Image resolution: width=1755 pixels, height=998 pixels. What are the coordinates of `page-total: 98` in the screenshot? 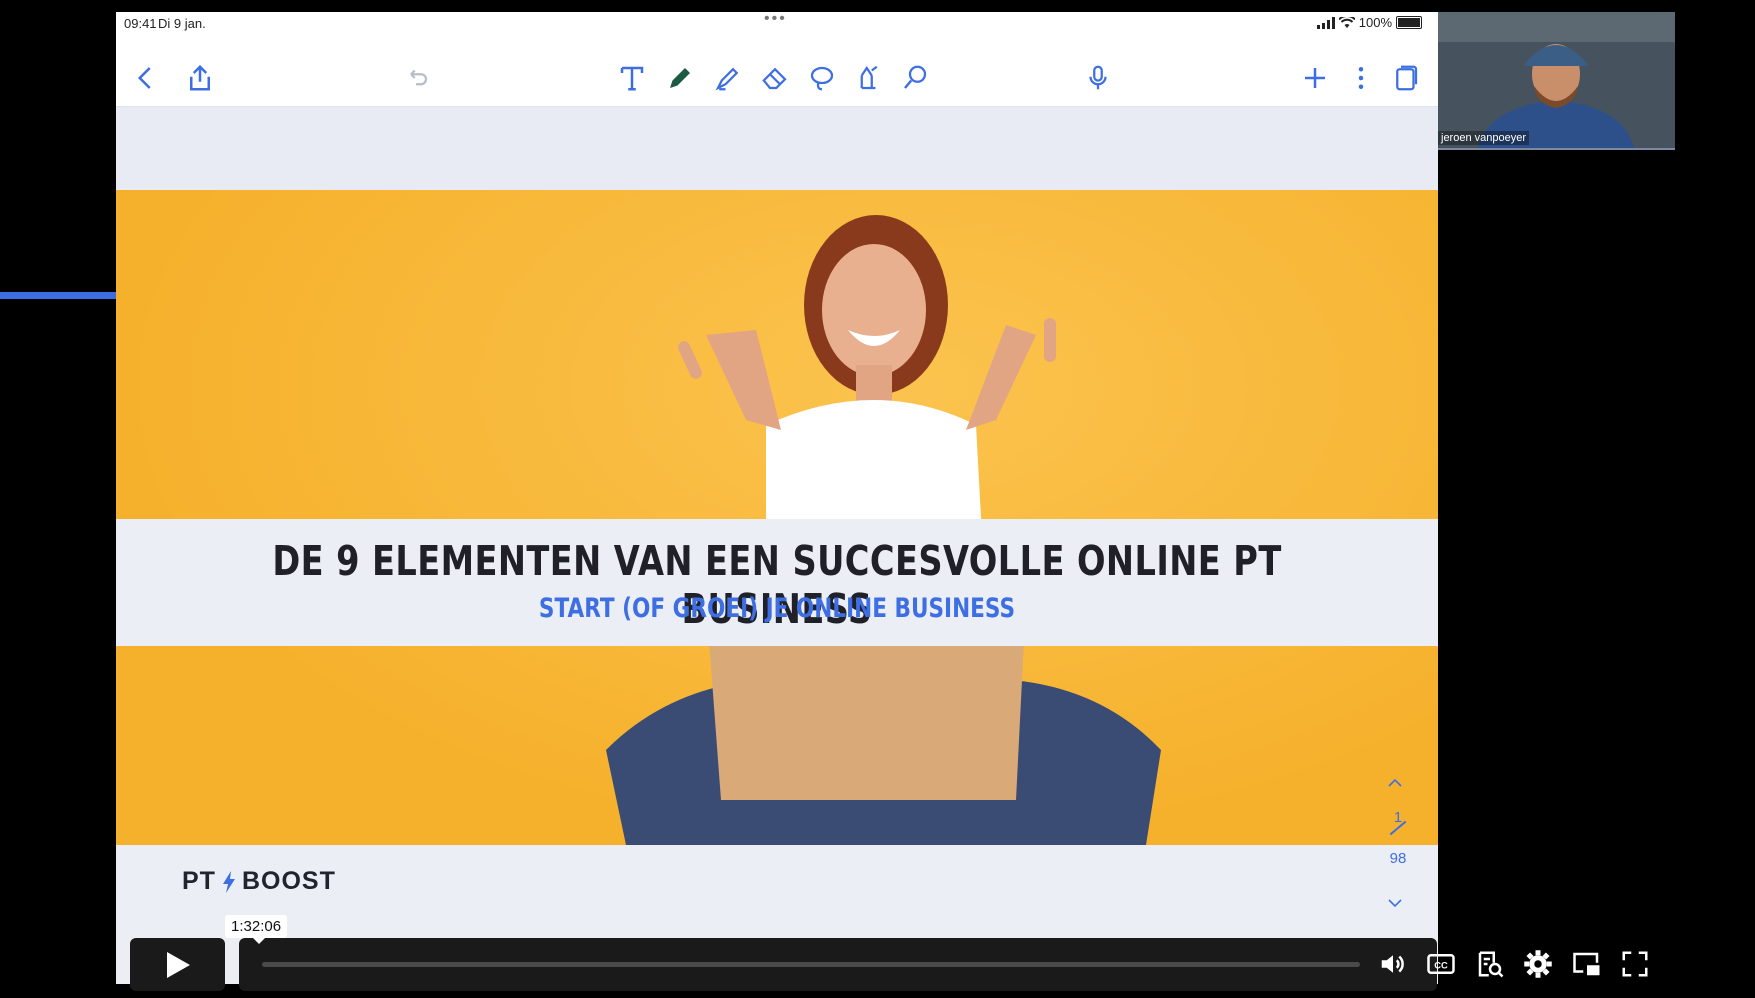 It's located at (1398, 858).